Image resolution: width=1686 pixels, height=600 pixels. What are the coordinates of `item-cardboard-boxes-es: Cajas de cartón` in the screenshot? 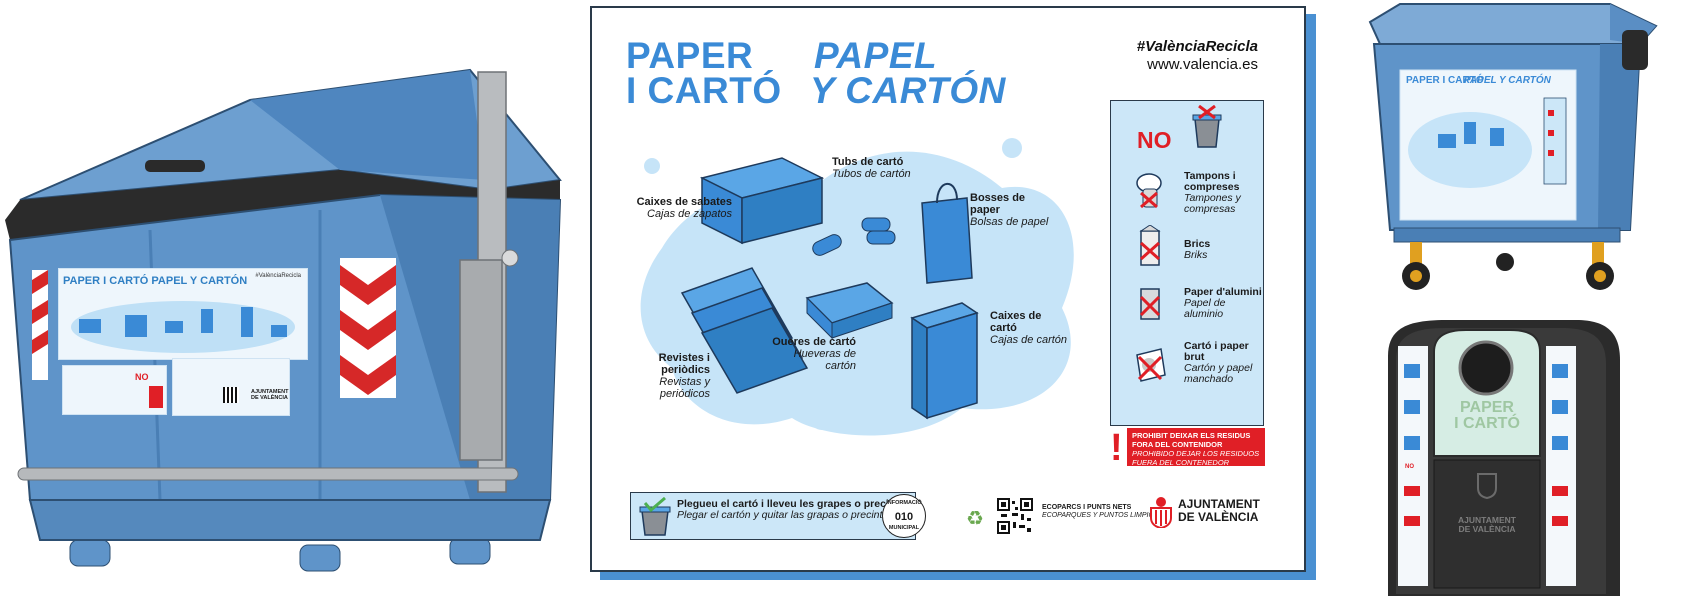 It's located at (1029, 340).